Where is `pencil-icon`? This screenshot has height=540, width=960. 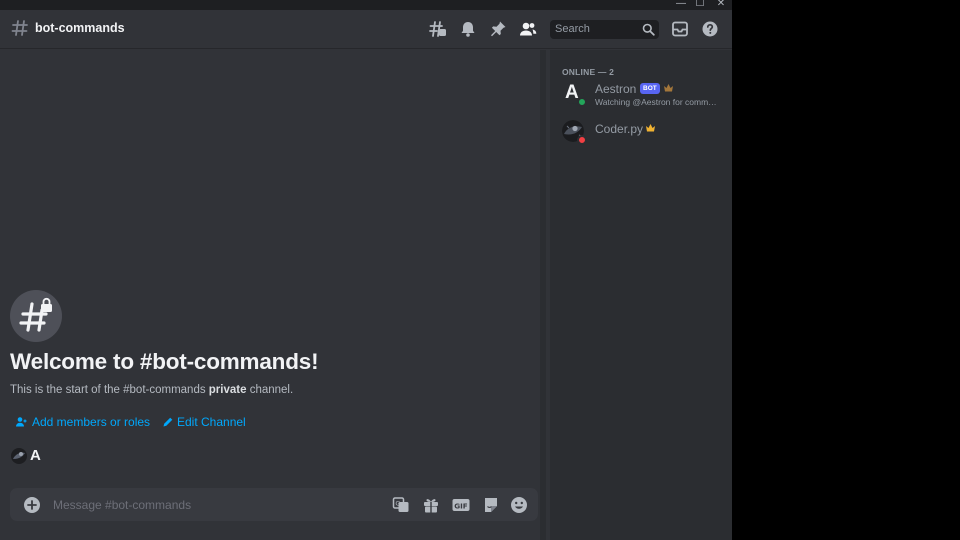 pencil-icon is located at coordinates (168, 422).